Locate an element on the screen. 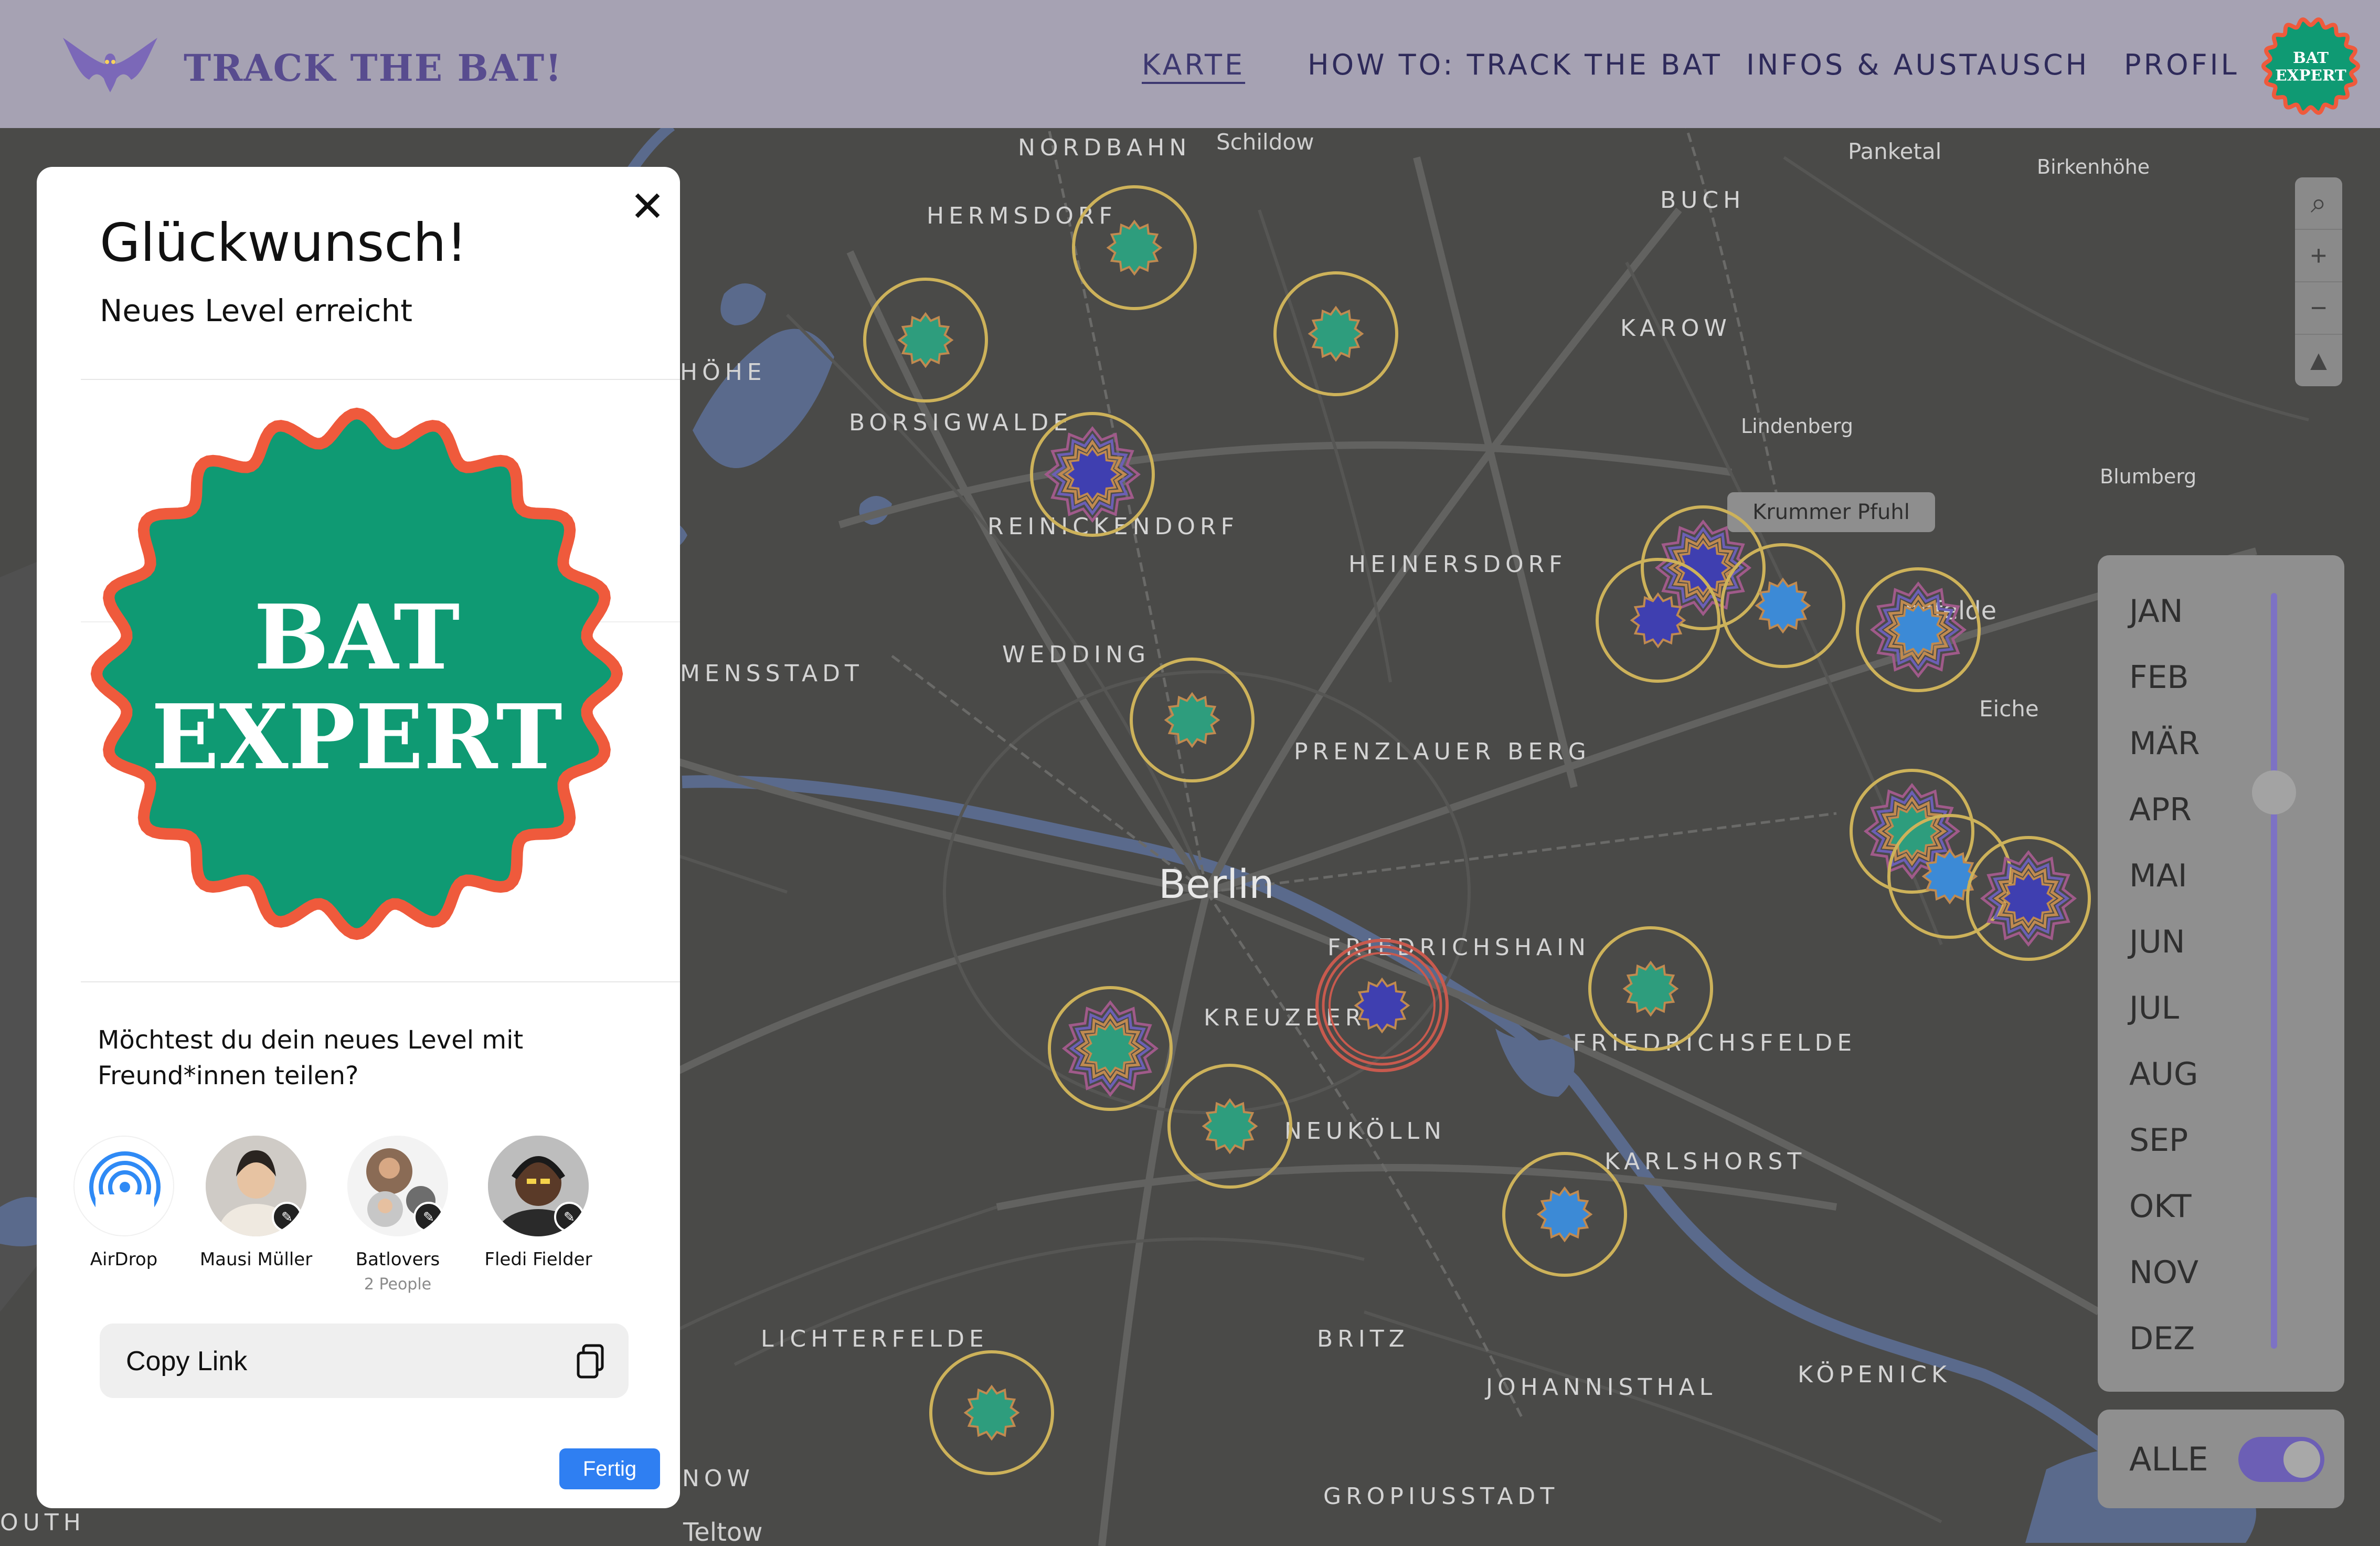 This screenshot has width=2380, height=1546. top-header: TRACK THE BAT! KARTE HOW TO is located at coordinates (1190, 64).